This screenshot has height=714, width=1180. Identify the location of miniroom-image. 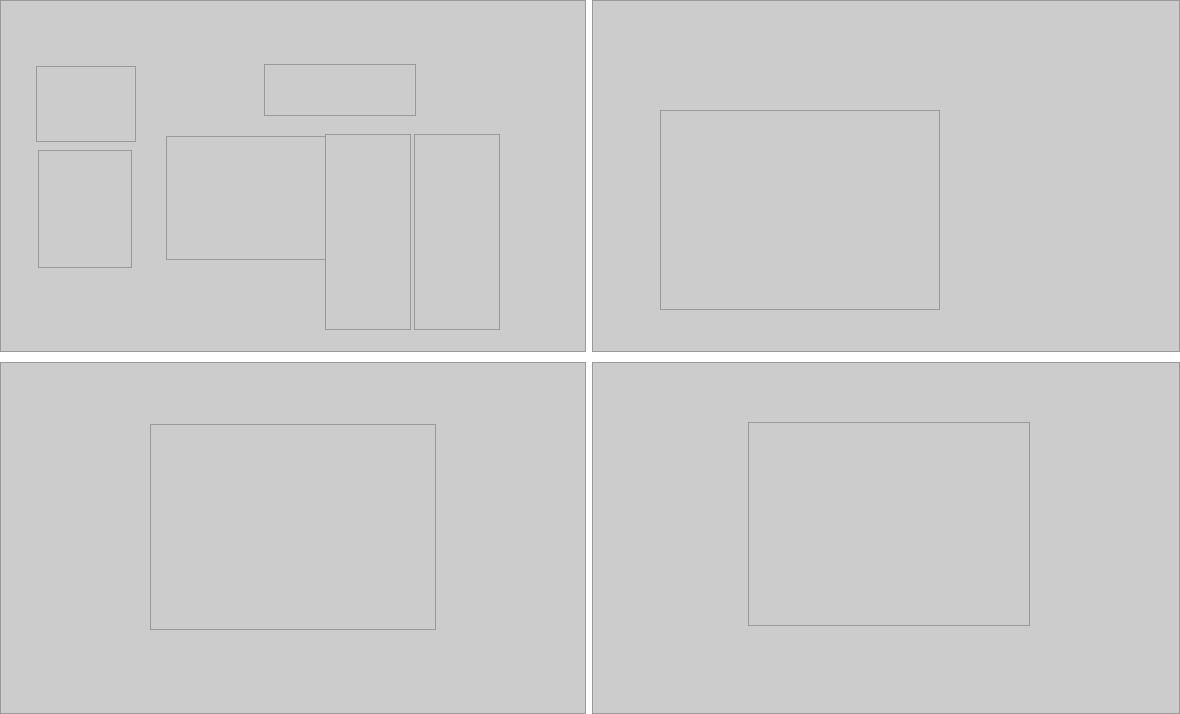
(251, 198).